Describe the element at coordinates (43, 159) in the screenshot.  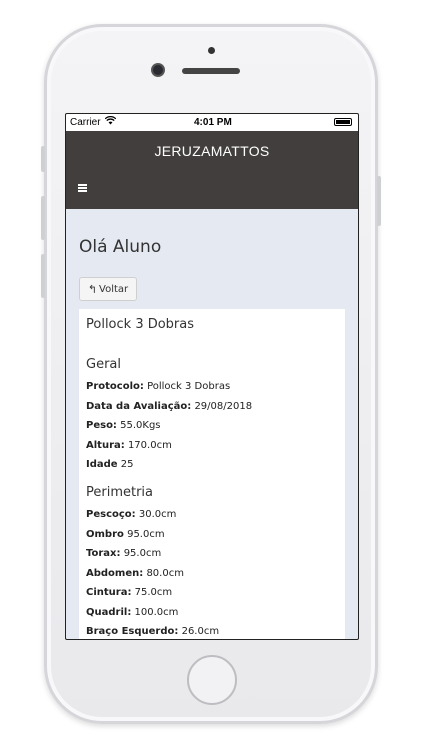
I see `mute-switch` at that location.